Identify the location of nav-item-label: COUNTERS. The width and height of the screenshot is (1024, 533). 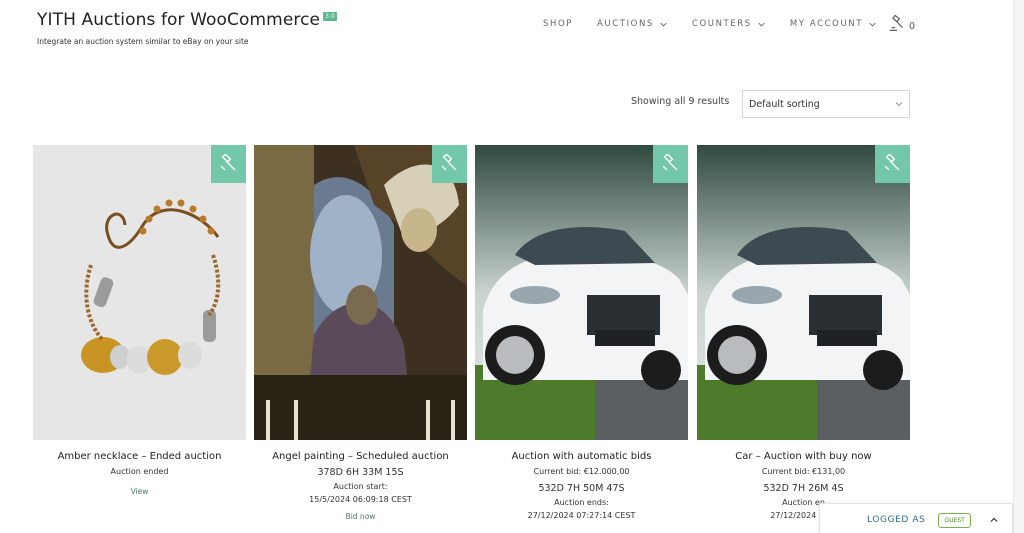
(721, 24).